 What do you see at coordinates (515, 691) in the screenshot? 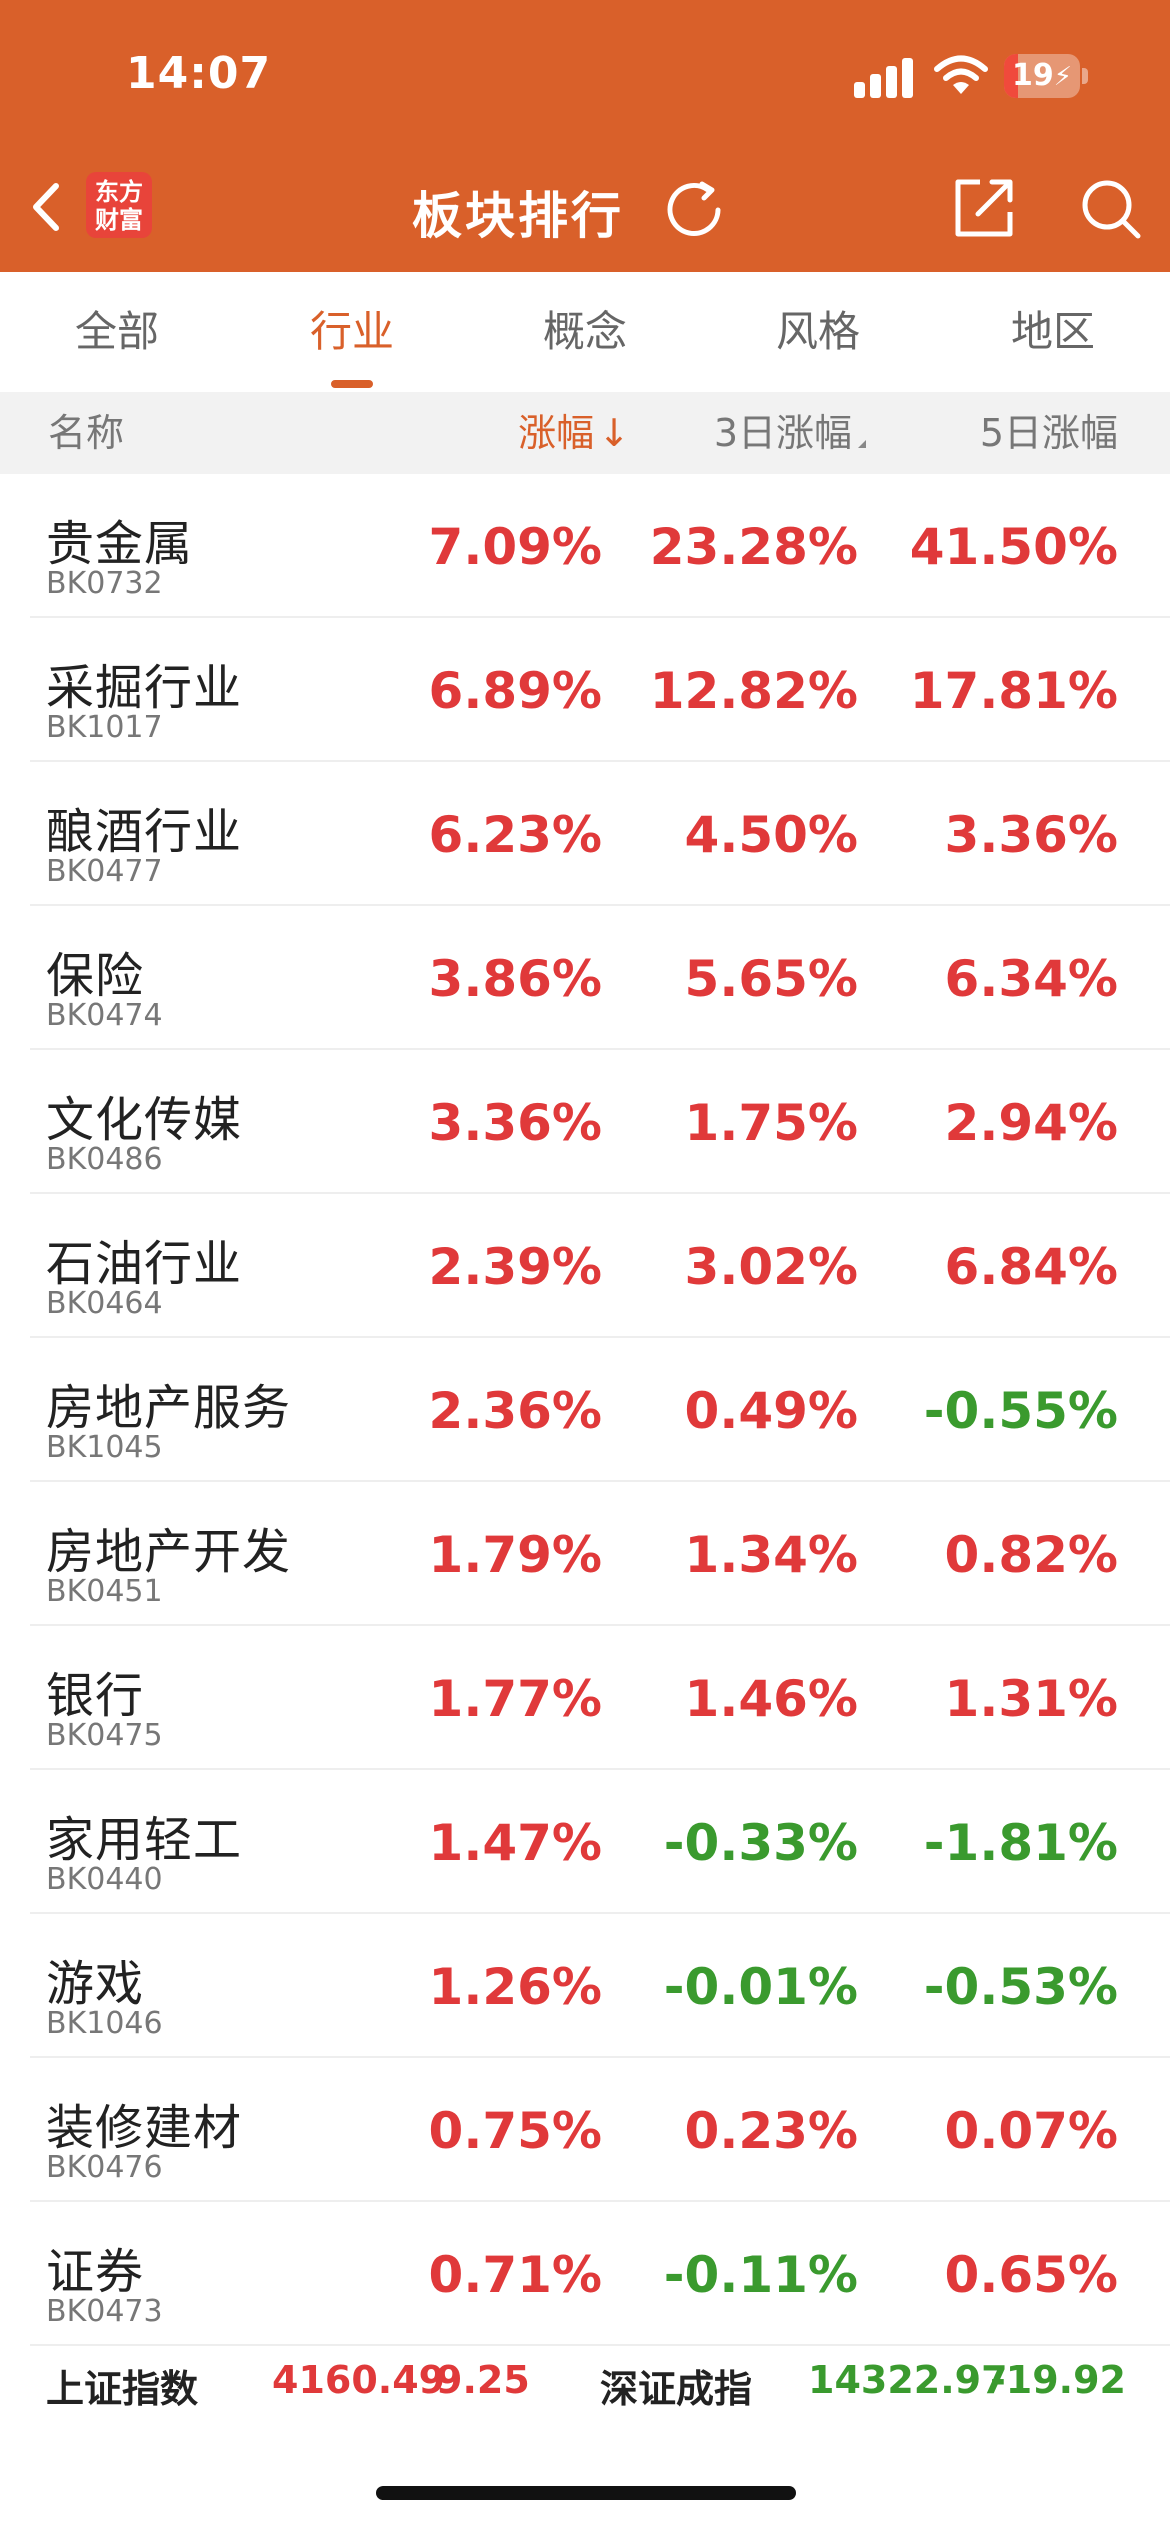
I see `sector-change: 6.89%` at bounding box center [515, 691].